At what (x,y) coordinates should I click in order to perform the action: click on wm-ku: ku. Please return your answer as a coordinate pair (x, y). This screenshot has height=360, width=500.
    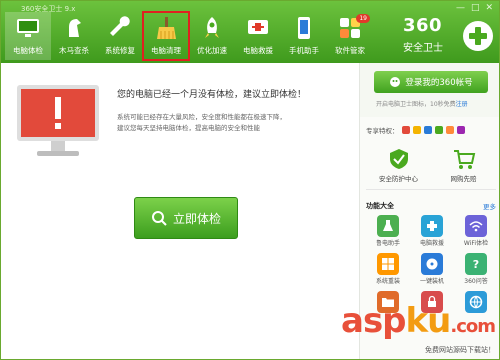
    Looking at the image, I should click on (428, 321).